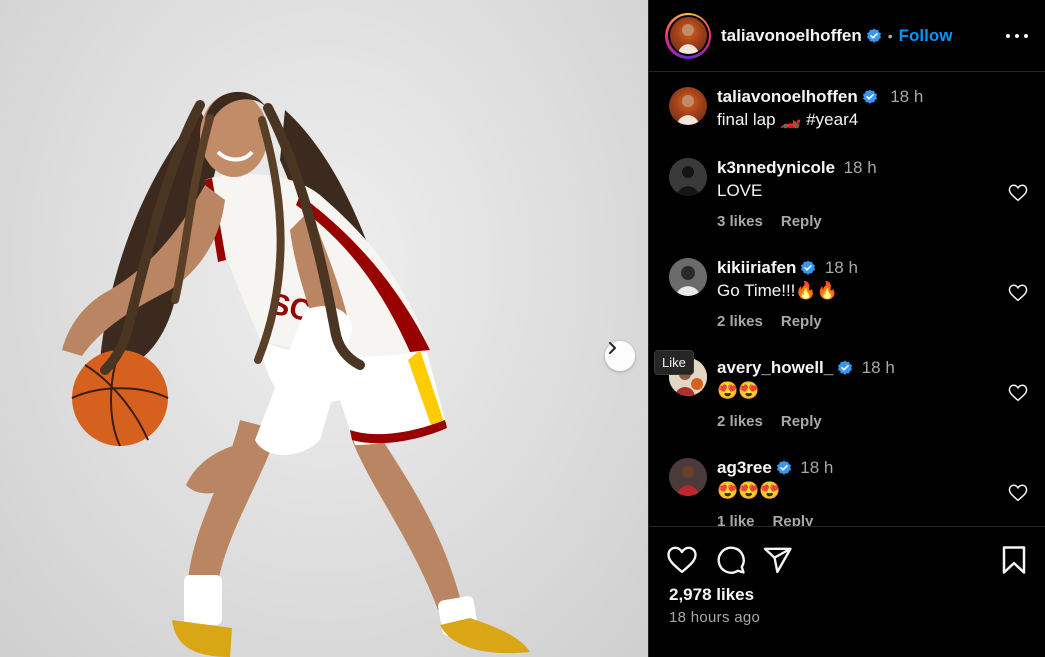 The width and height of the screenshot is (1045, 657). Describe the element at coordinates (1017, 36) in the screenshot. I see `more-options-icon` at that location.